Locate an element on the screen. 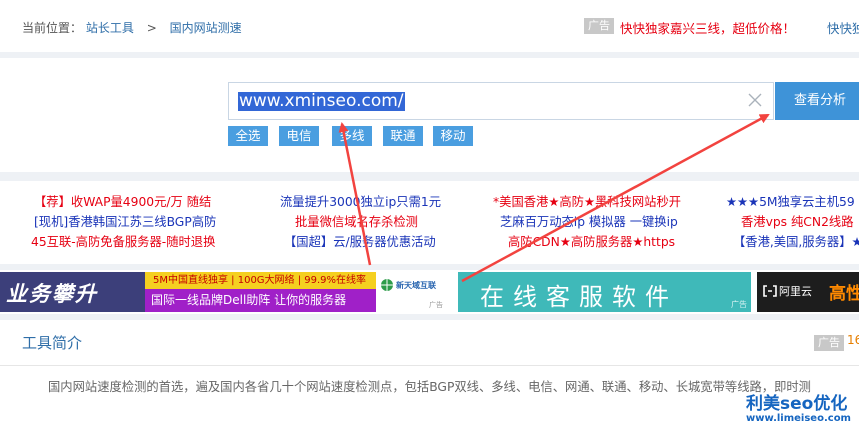 The image size is (859, 433). chip-unicom: 联通 is located at coordinates (403, 136).